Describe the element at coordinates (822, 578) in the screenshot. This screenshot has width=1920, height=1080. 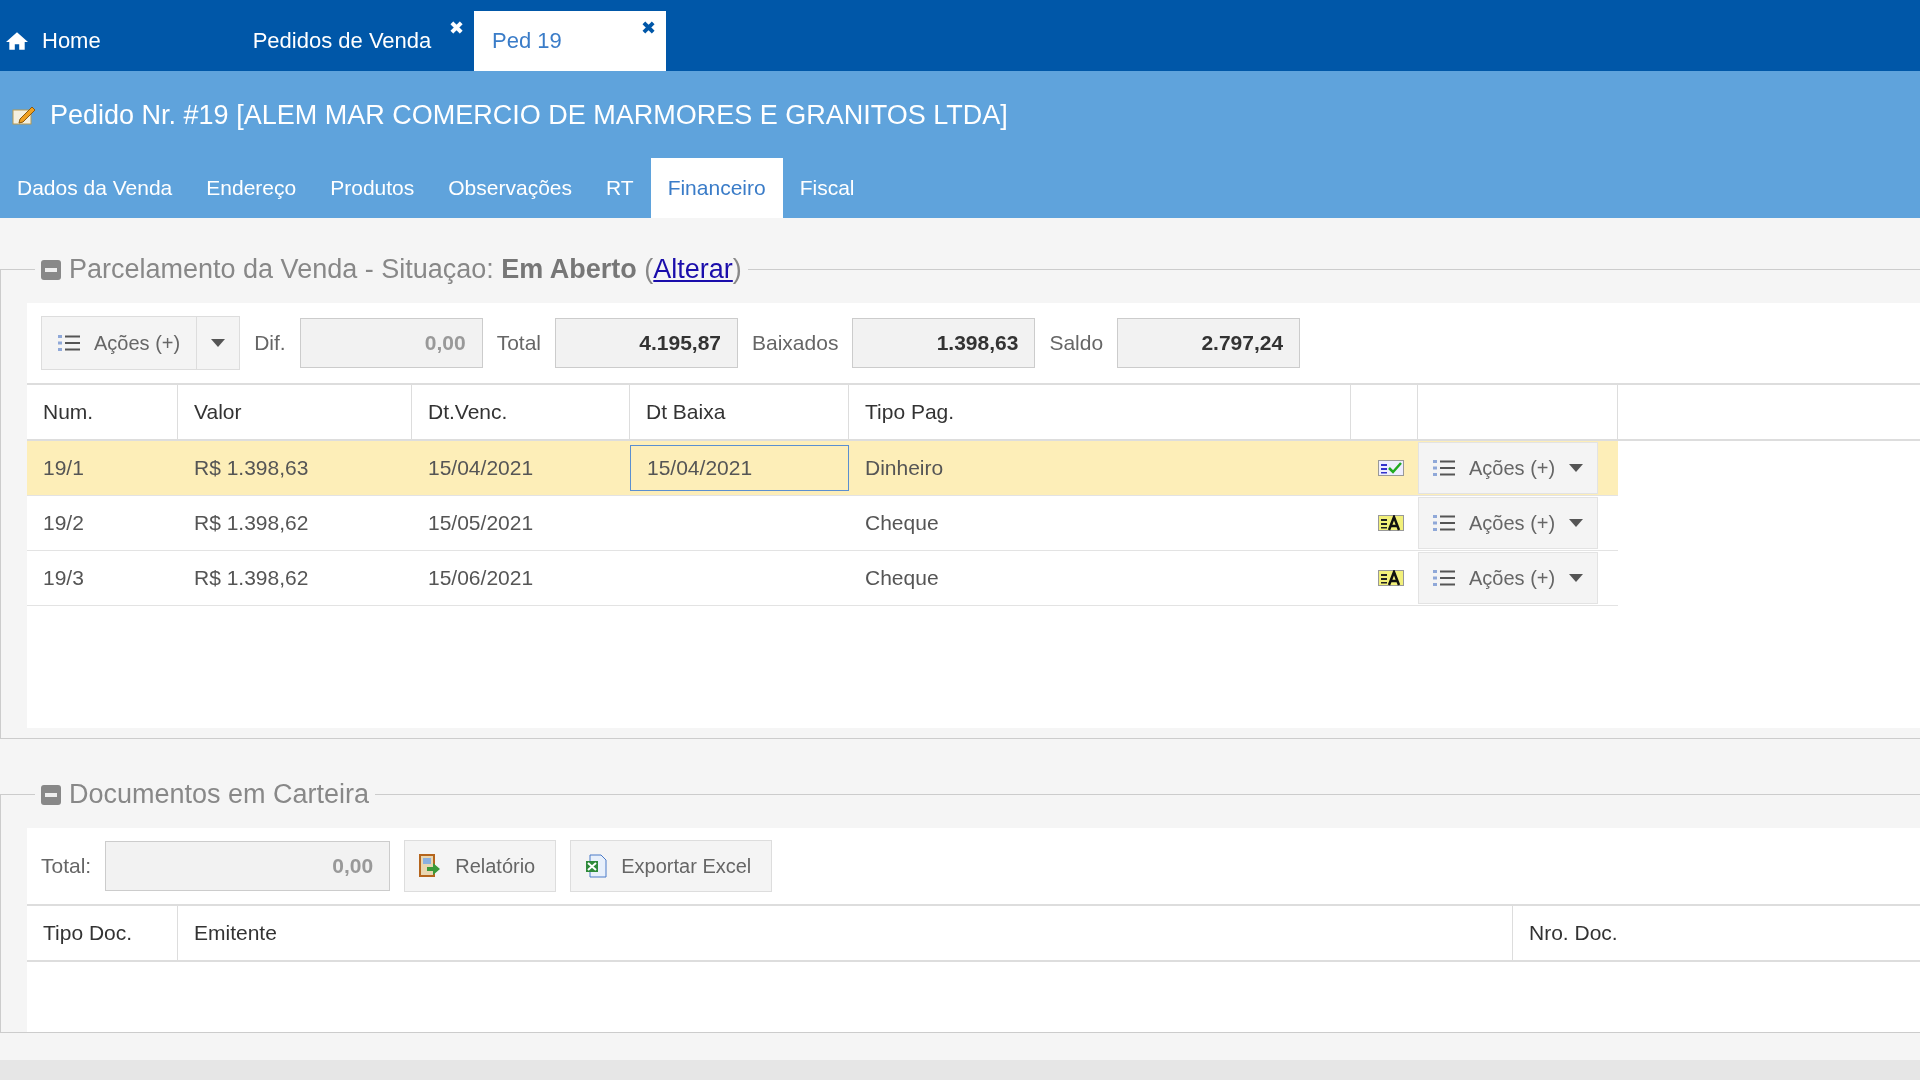
I see `table-row: 19/3 R$ 1.398,62 15/06/2021 Cheque Ações (+)` at that location.